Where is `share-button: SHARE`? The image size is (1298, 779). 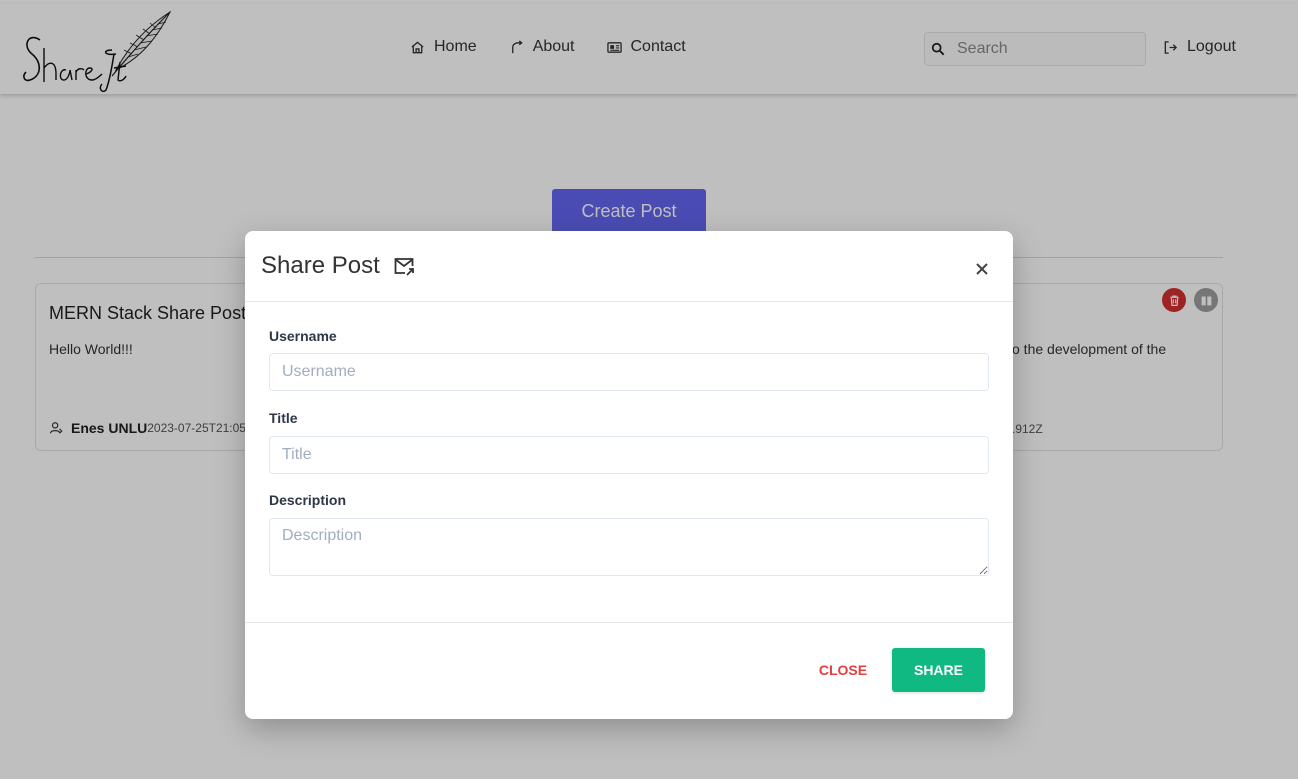 share-button: SHARE is located at coordinates (938, 670).